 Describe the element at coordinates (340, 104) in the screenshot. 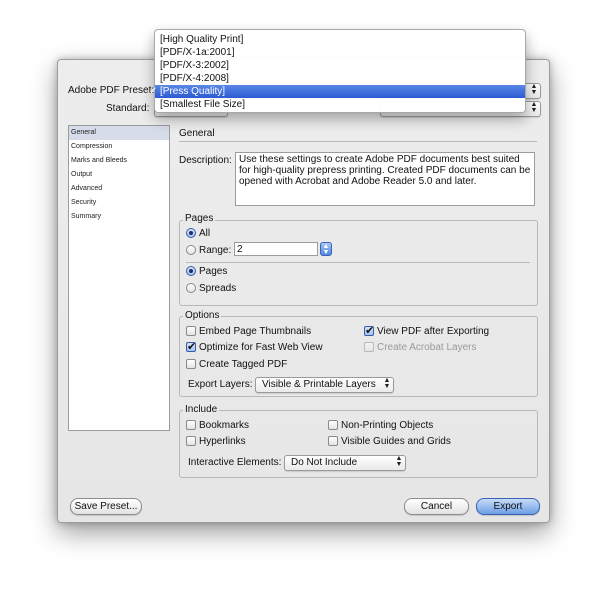

I see `menu-item-smallest-file-size: [Smallest File Size]` at that location.